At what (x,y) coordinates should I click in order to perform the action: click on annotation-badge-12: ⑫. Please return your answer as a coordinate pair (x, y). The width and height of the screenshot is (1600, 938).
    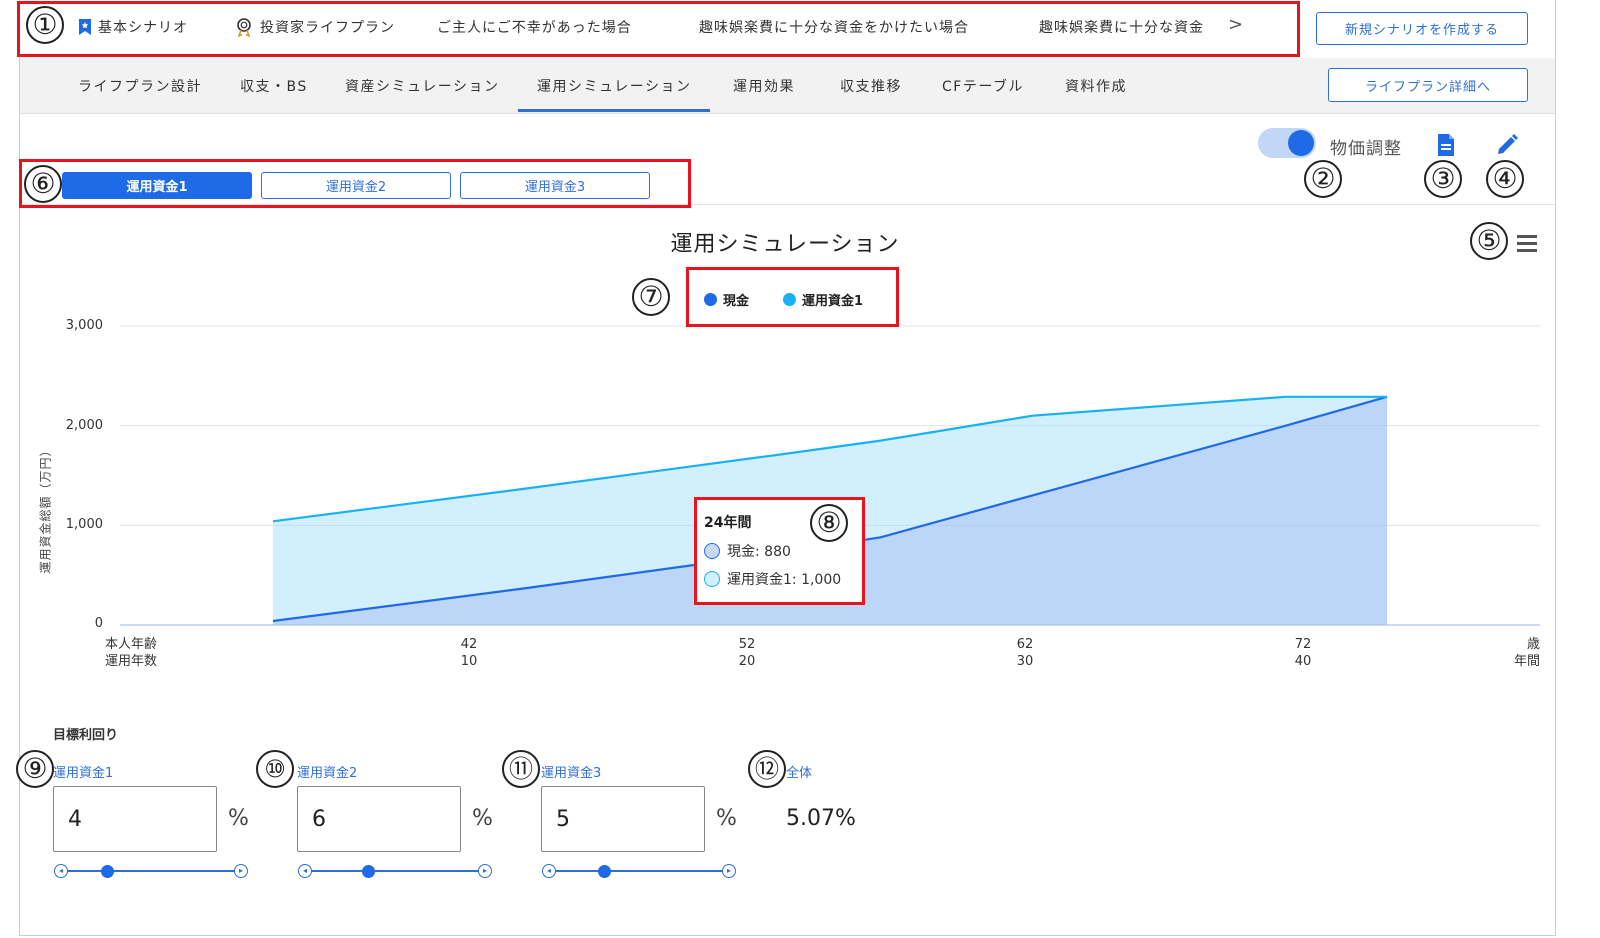
    Looking at the image, I should click on (767, 769).